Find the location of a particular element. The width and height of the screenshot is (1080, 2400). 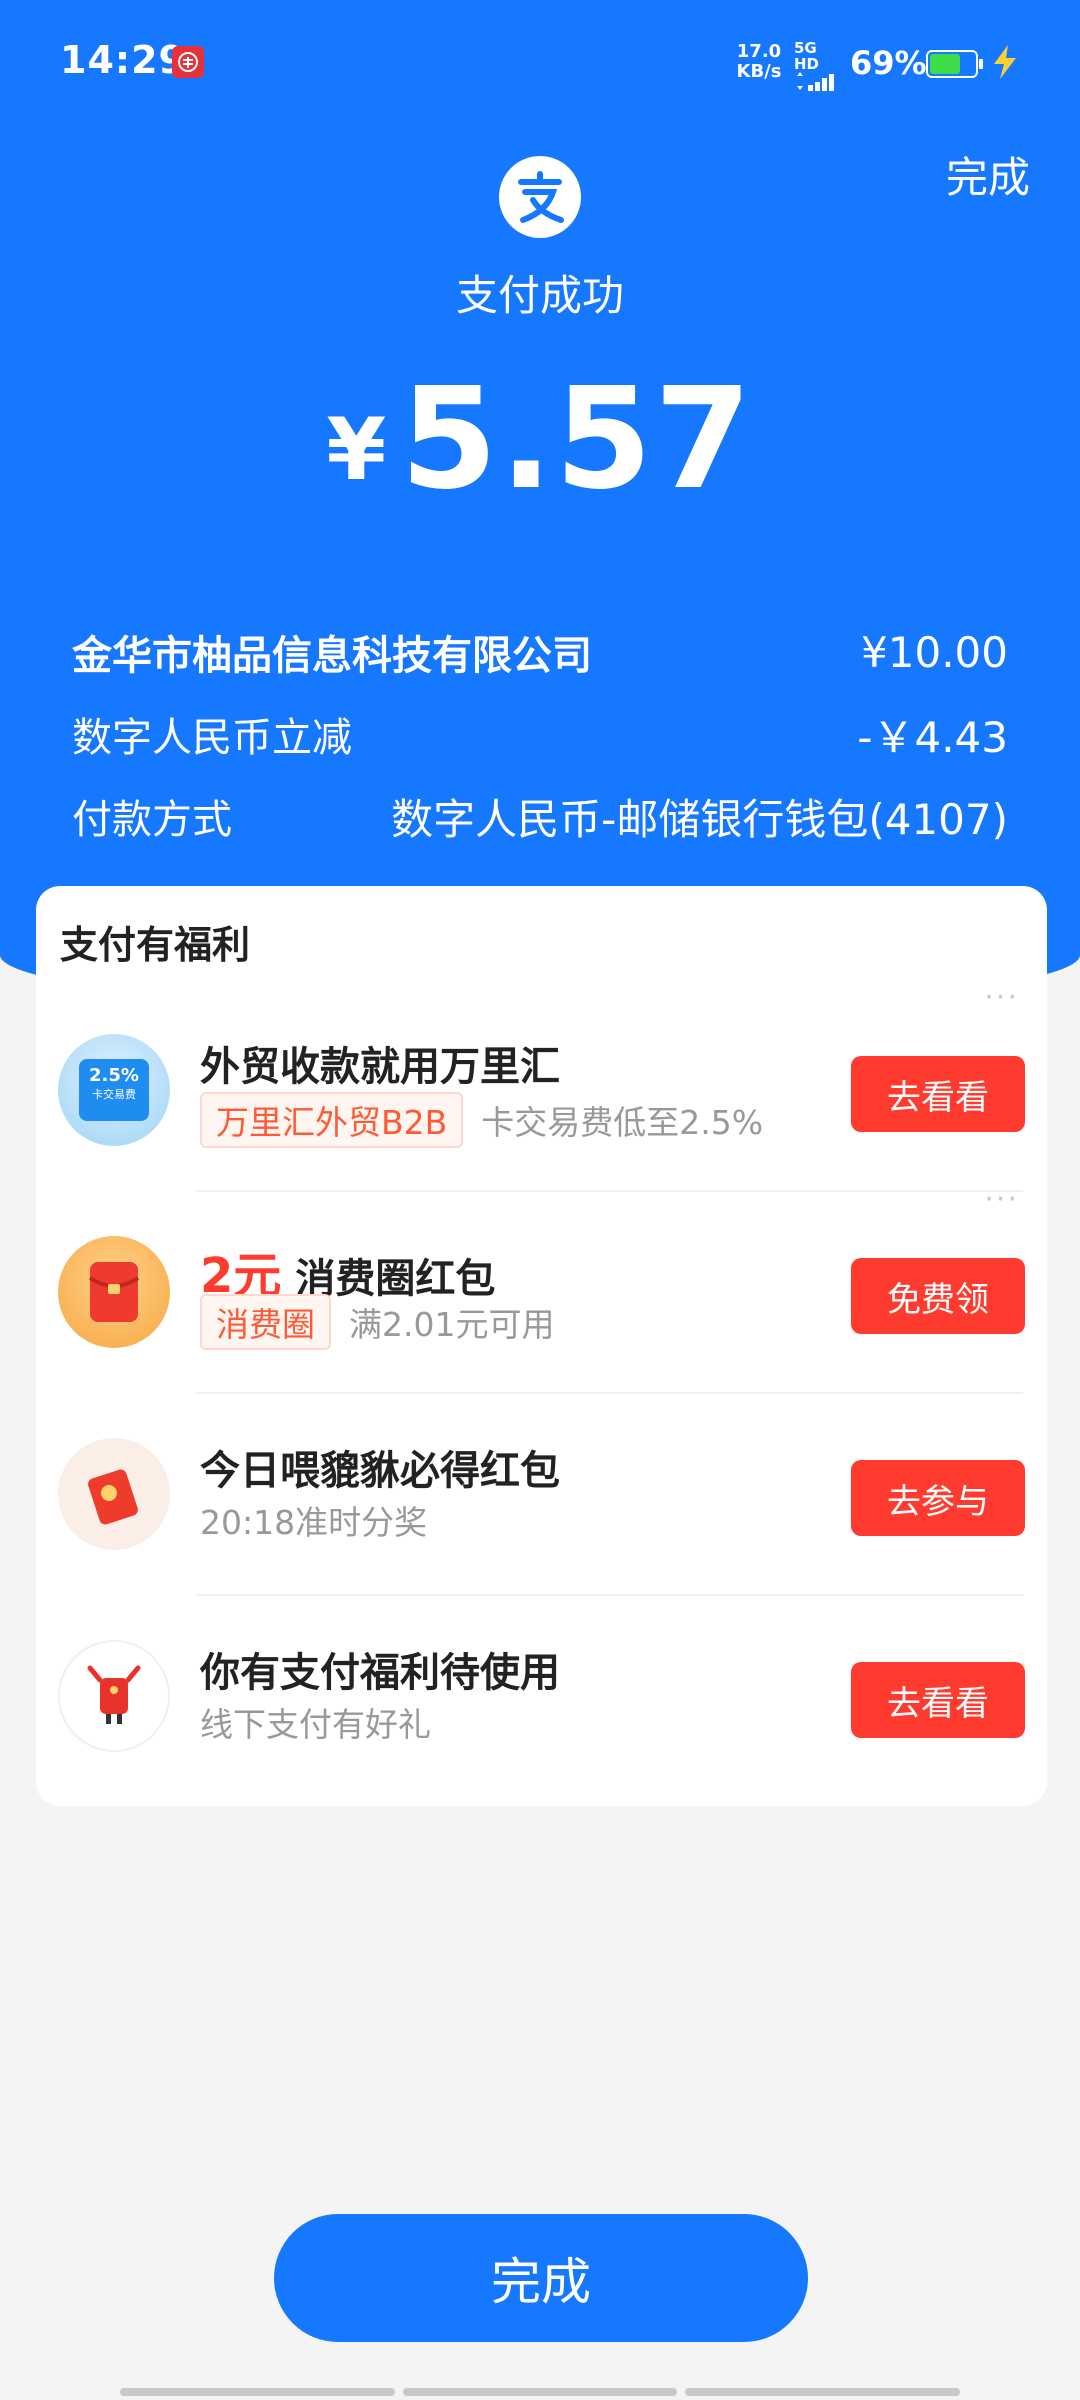

network-speed-unit: KB/s is located at coordinates (759, 71).